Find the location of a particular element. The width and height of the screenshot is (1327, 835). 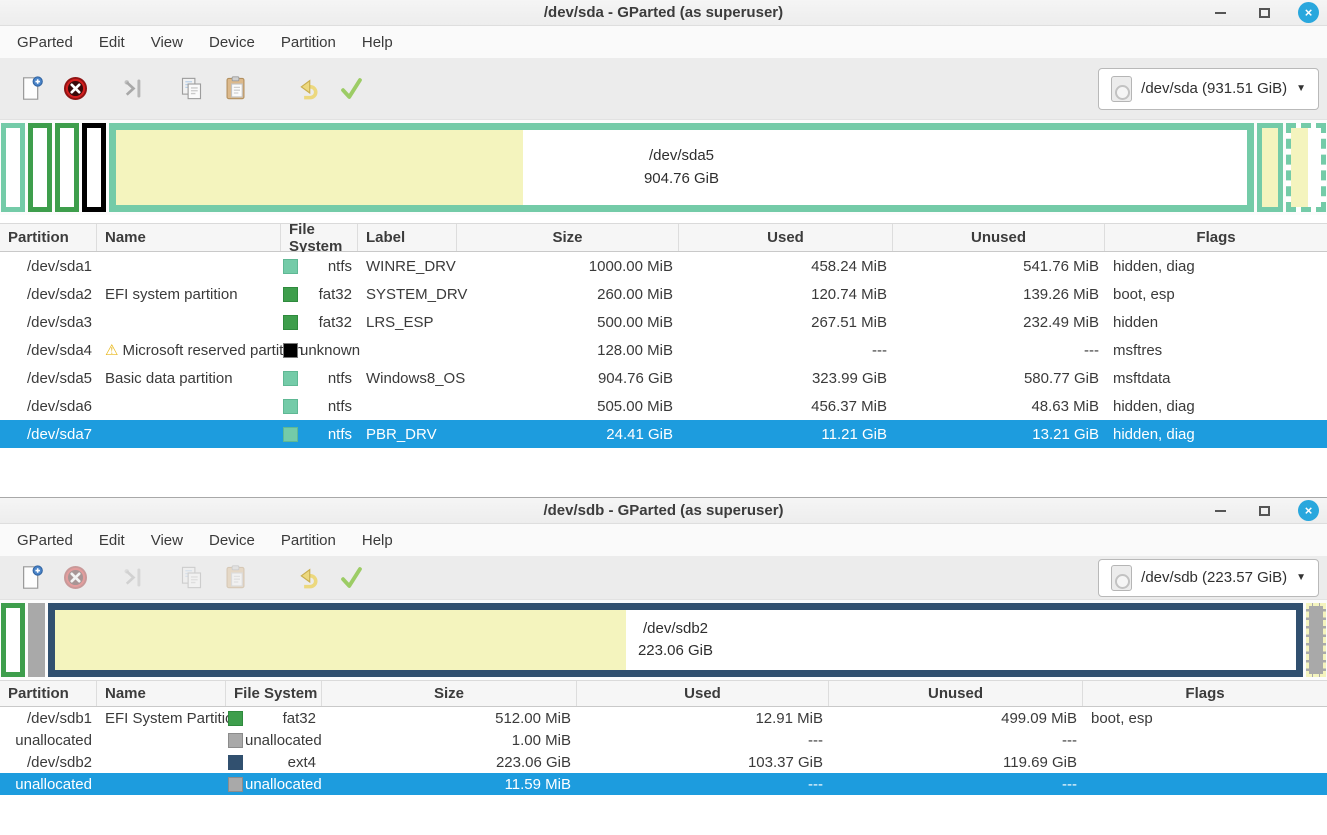

size-cell: 128.00 MiB is located at coordinates (635, 350).